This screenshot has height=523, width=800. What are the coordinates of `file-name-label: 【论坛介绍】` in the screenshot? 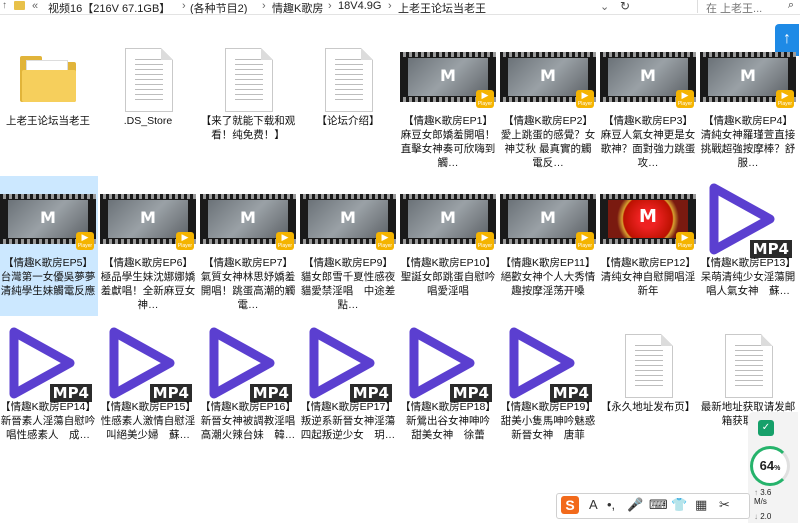 It's located at (348, 121).